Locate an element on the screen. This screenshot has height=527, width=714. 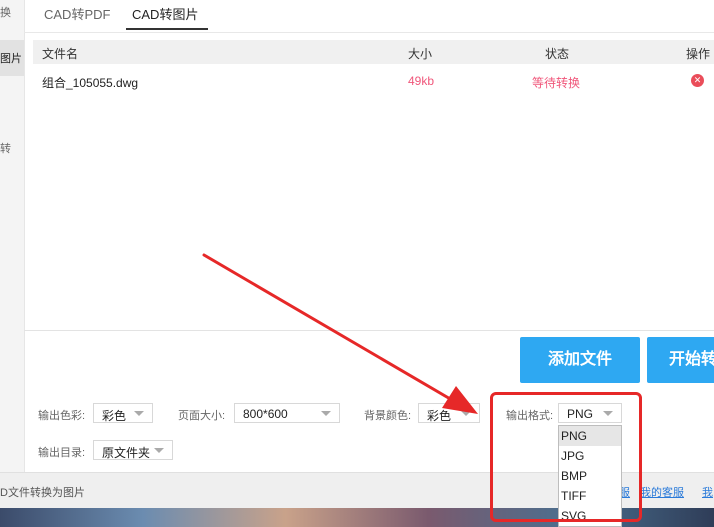
annotation-arrow-icon is located at coordinates (340, 333).